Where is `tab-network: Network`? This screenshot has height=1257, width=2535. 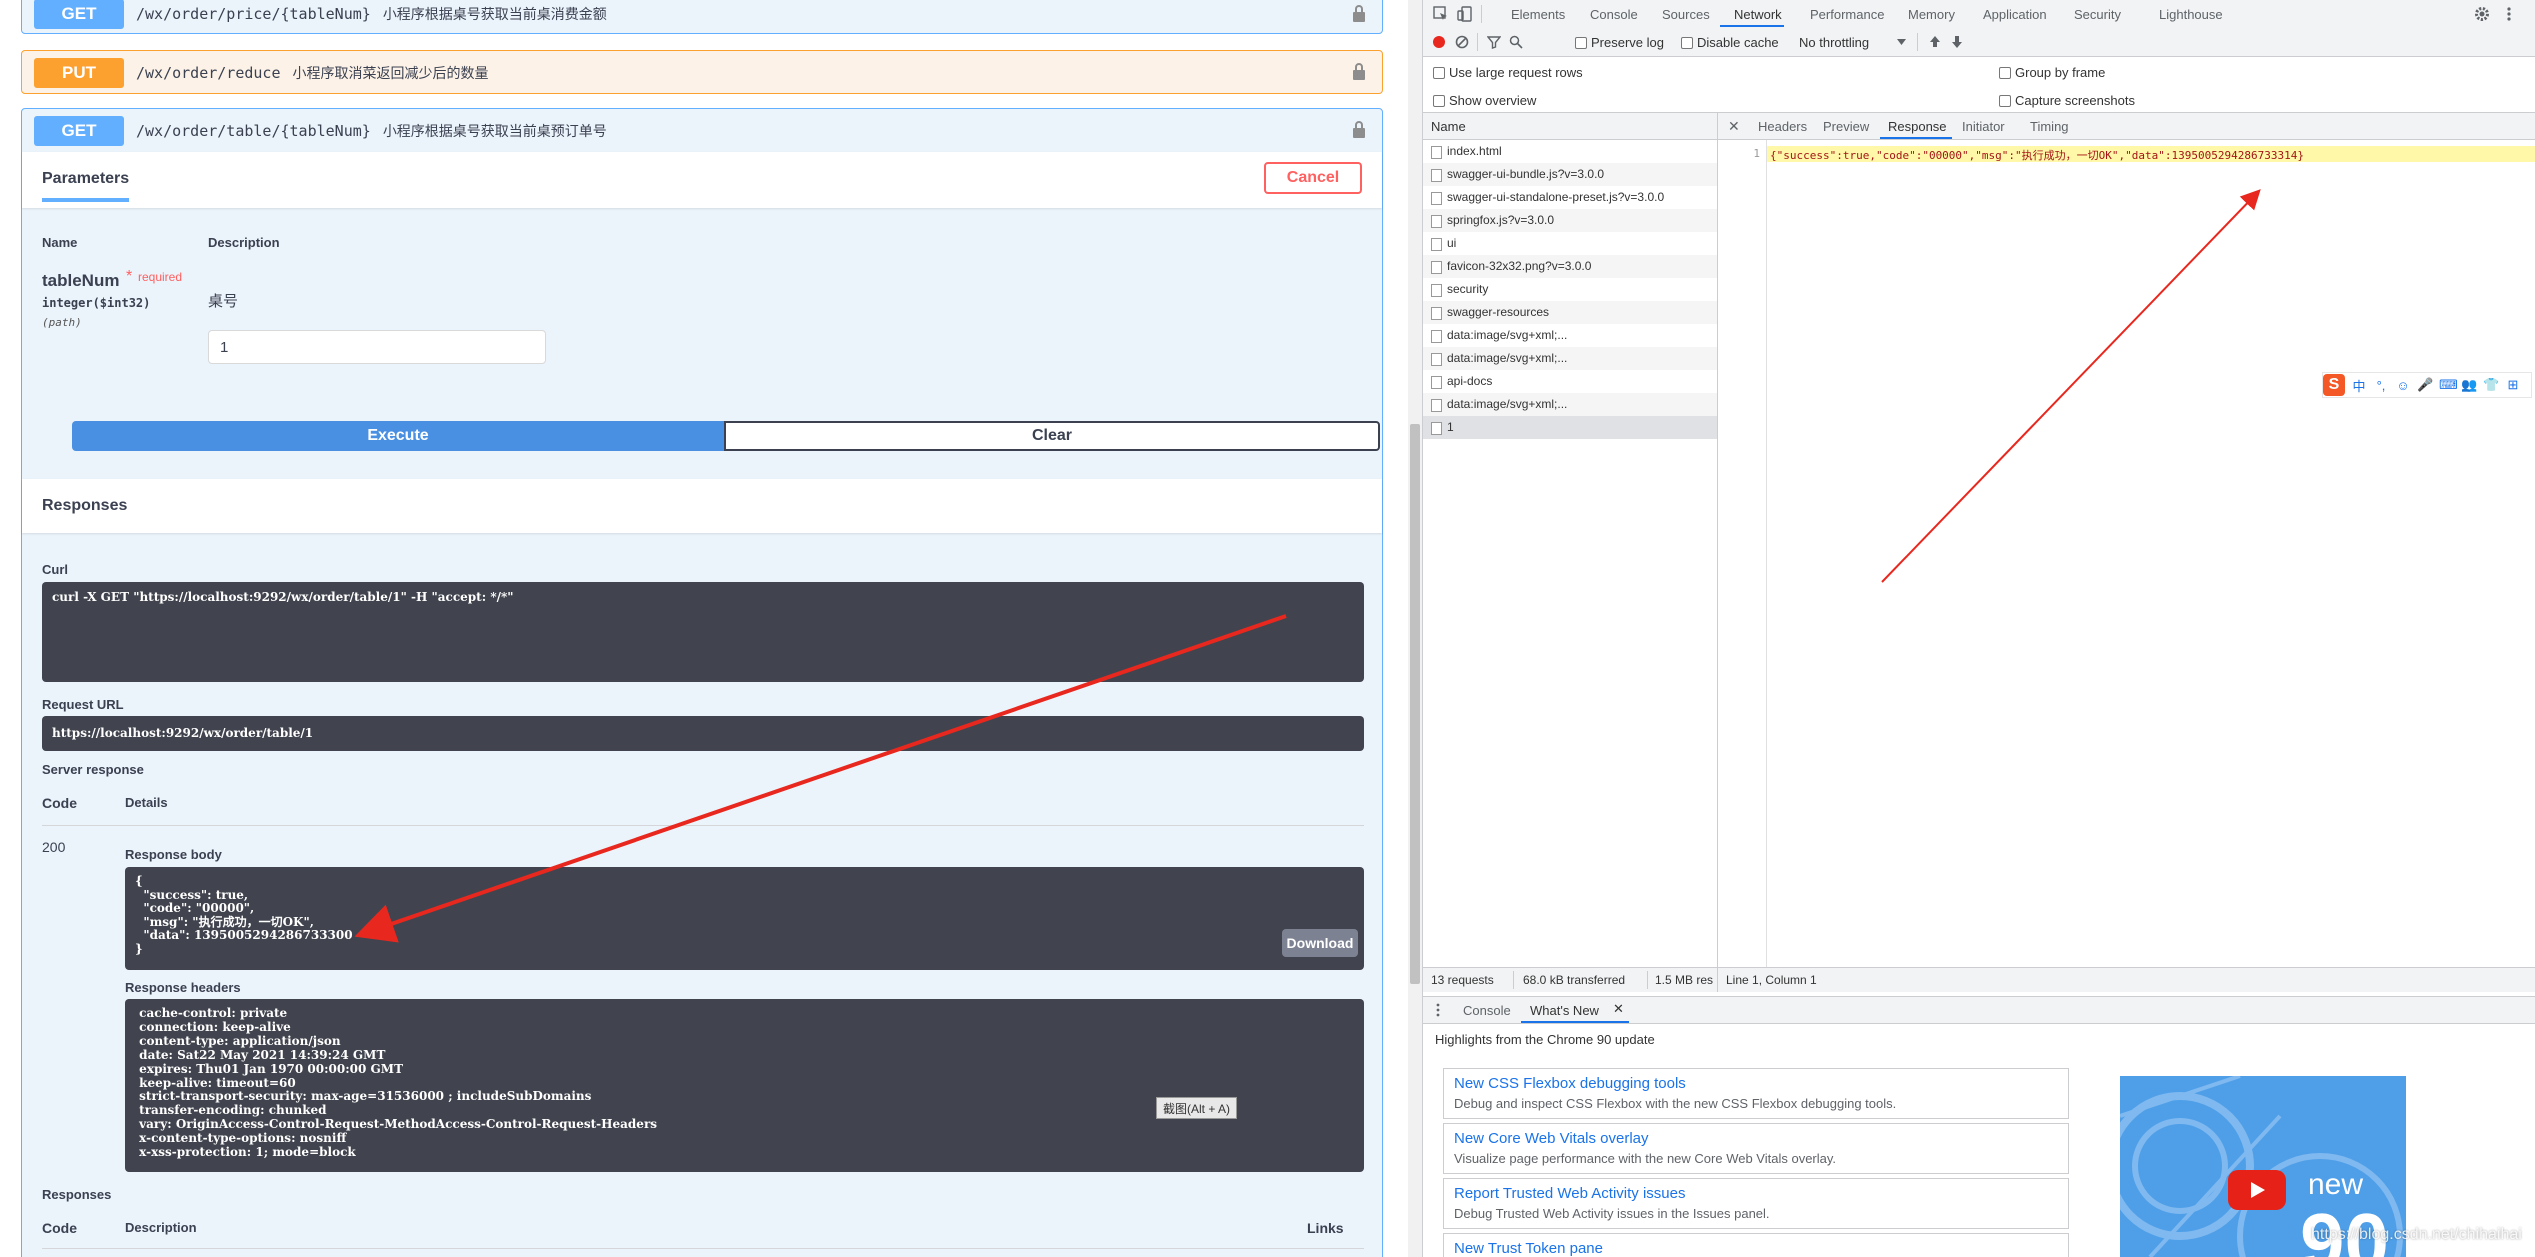
tab-network: Network is located at coordinates (1758, 14).